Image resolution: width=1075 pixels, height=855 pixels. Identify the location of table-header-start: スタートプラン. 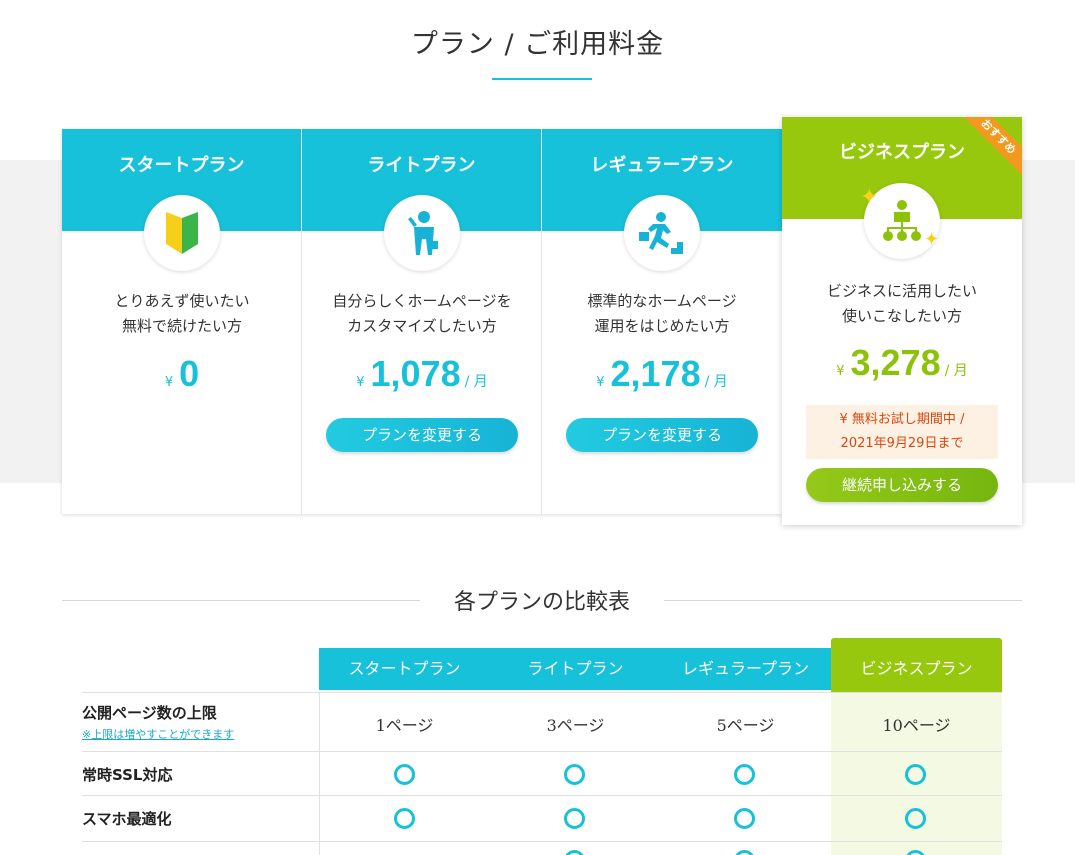
(404, 668).